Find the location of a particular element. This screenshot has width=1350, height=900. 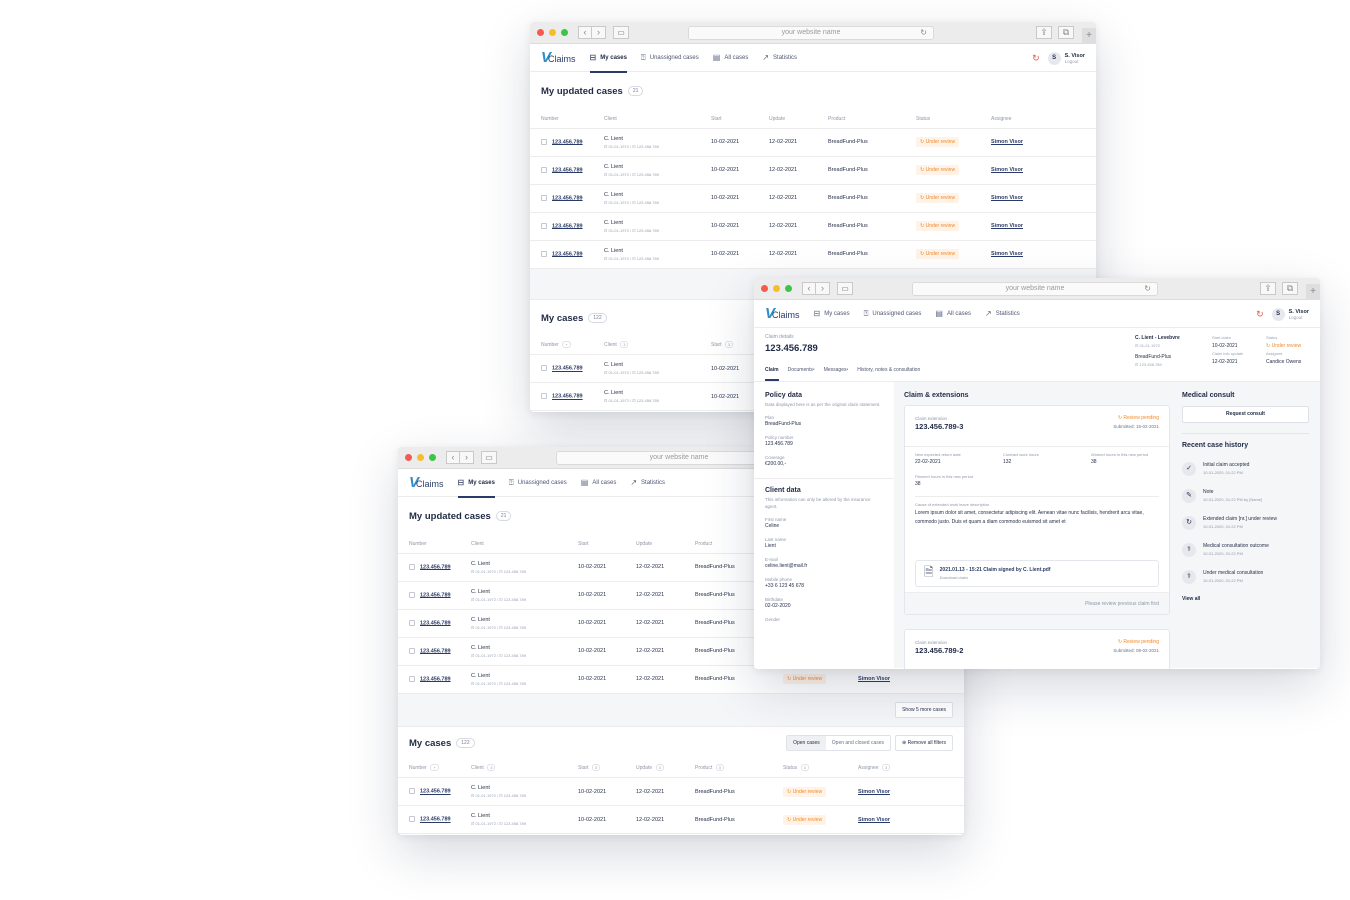

download-link: Download claim is located at coordinates (995, 577).